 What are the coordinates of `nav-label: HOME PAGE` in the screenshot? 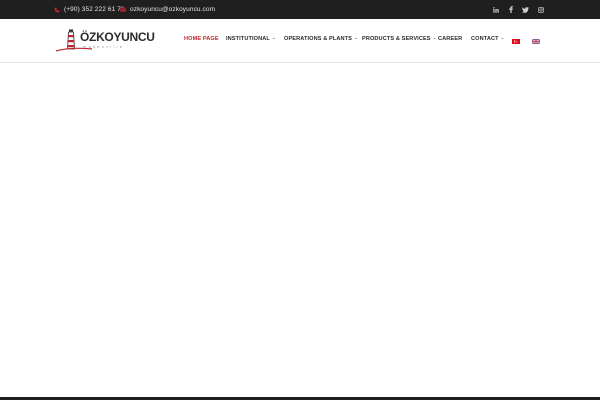 It's located at (201, 39).